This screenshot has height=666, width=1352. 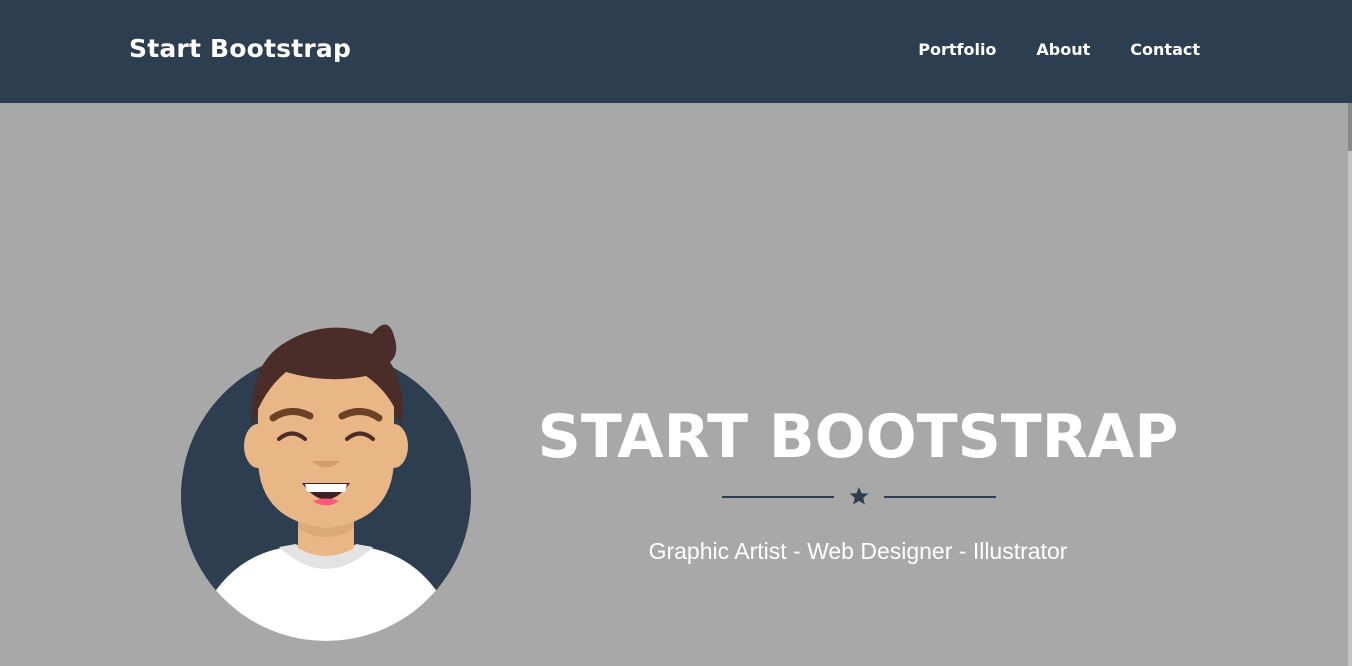 I want to click on masthead-heading: START BOOTSTRAP, so click(x=858, y=437).